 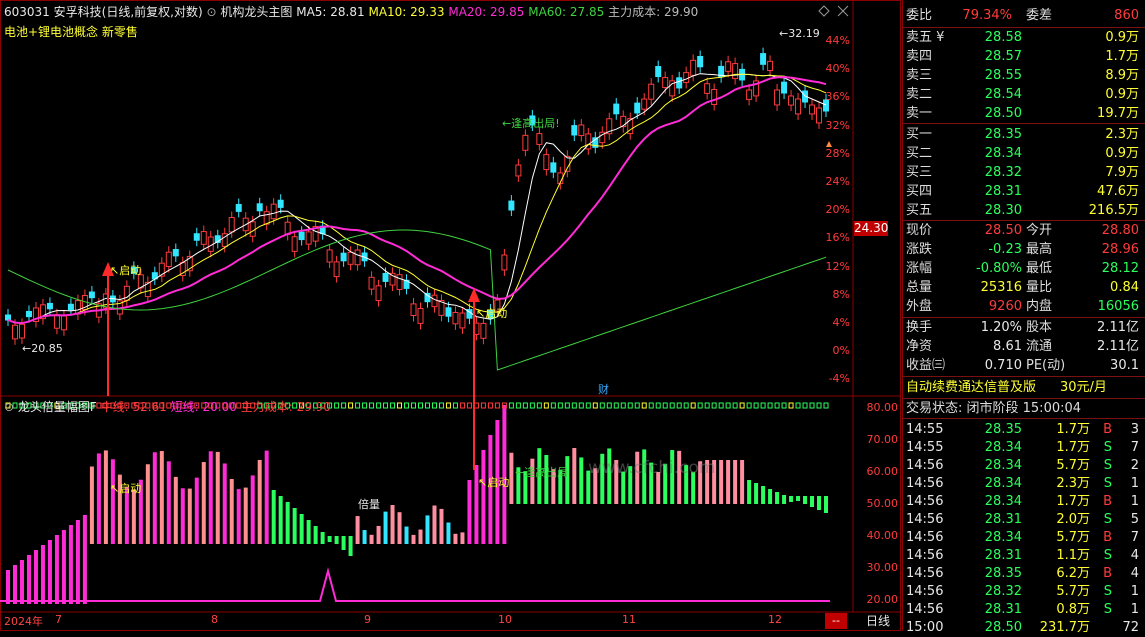 I want to click on tick-row: 15:00 28.50 231.7万 72, so click(x=1023, y=627).